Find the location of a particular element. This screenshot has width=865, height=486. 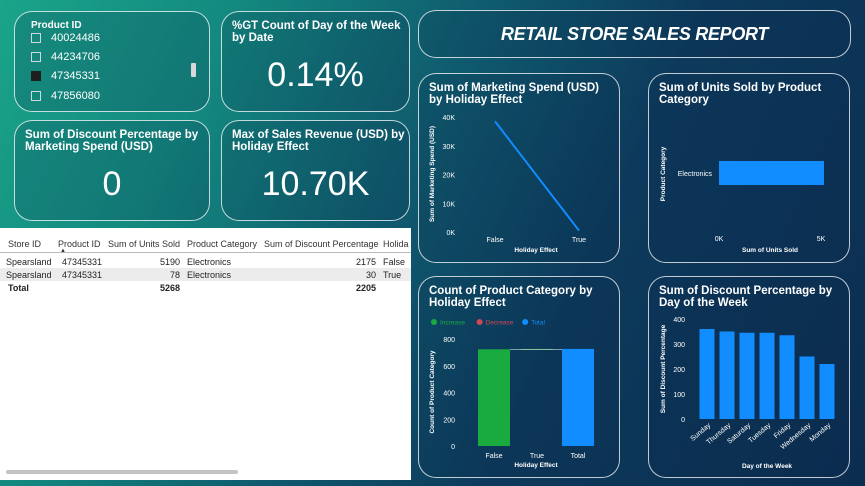

y-tick-label: 40K is located at coordinates (449, 118).